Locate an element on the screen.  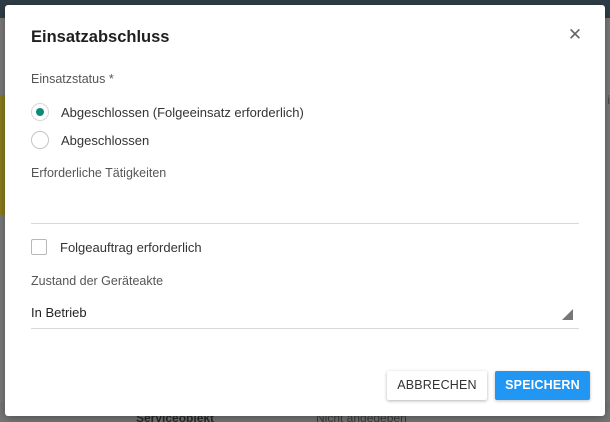
status-option-completed: Abgeschlossen is located at coordinates (90, 140).